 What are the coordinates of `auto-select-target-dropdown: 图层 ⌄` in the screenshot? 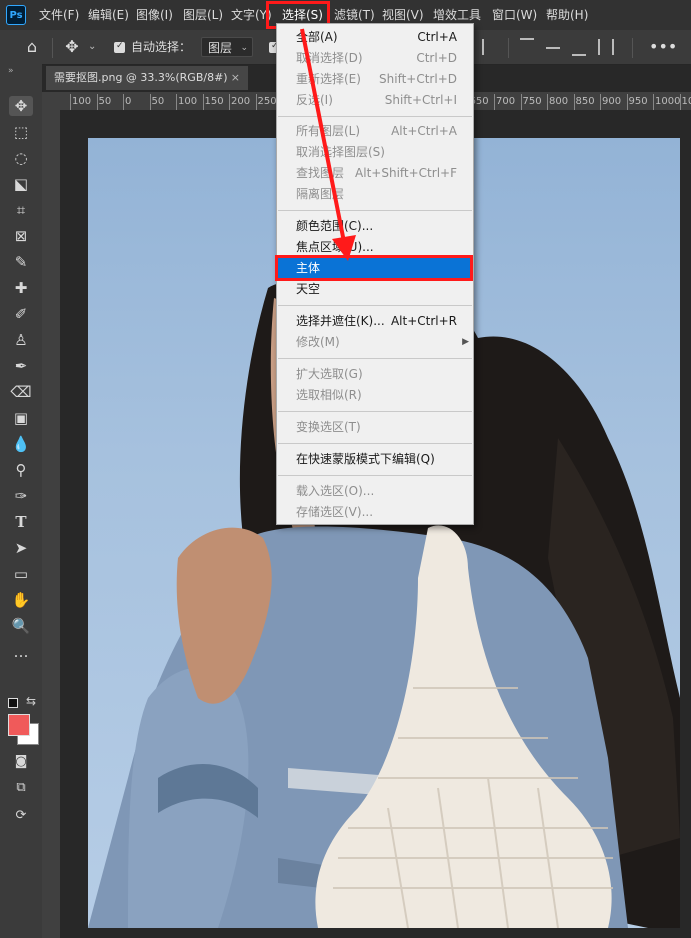 It's located at (227, 47).